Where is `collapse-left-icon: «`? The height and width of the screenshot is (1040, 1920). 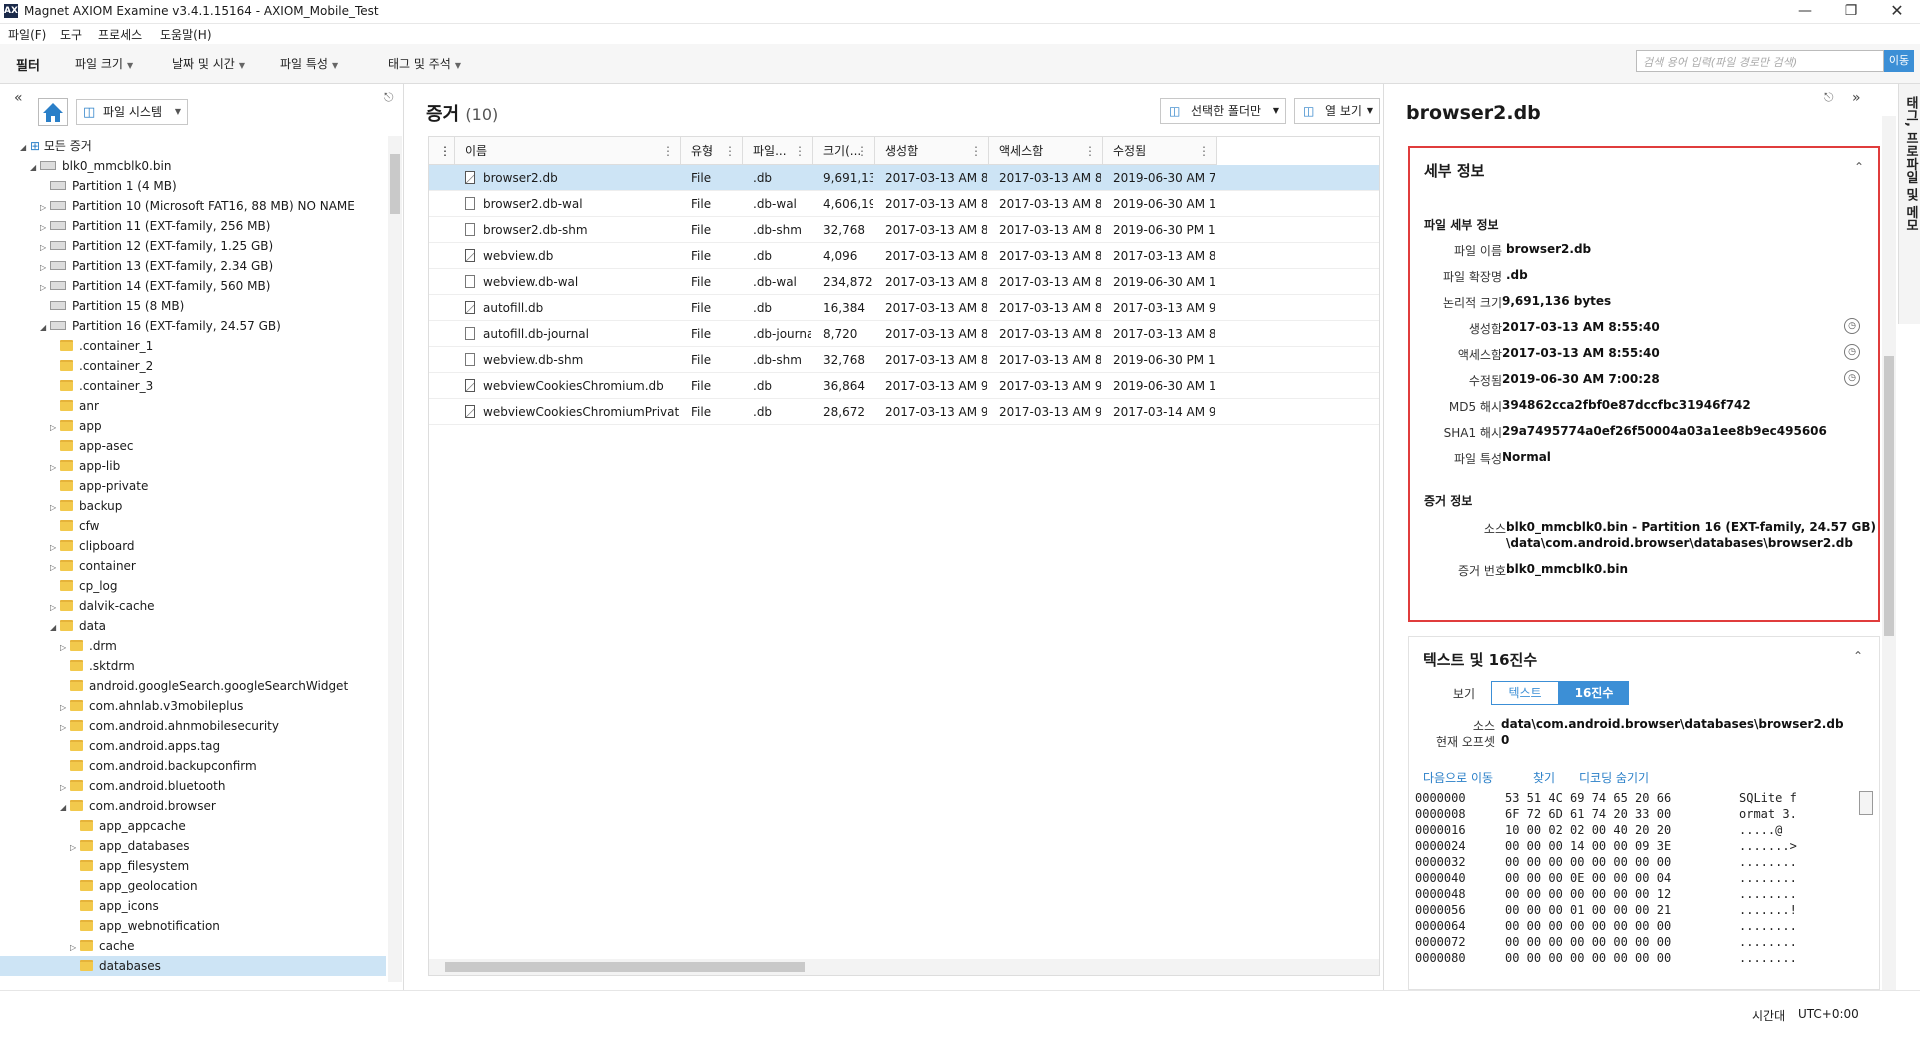
collapse-left-icon: « is located at coordinates (18, 98).